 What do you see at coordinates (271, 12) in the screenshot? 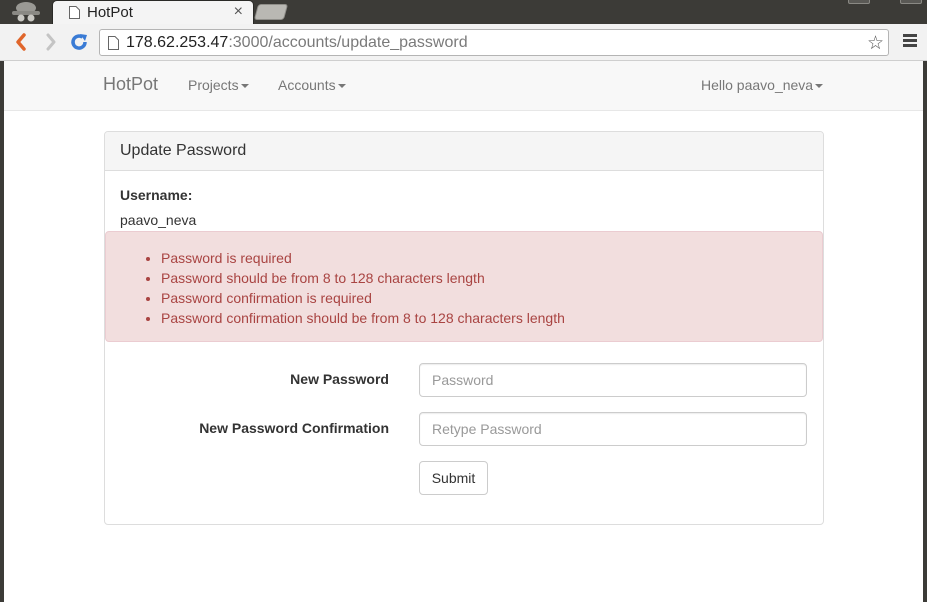
I see `new-tab-button` at bounding box center [271, 12].